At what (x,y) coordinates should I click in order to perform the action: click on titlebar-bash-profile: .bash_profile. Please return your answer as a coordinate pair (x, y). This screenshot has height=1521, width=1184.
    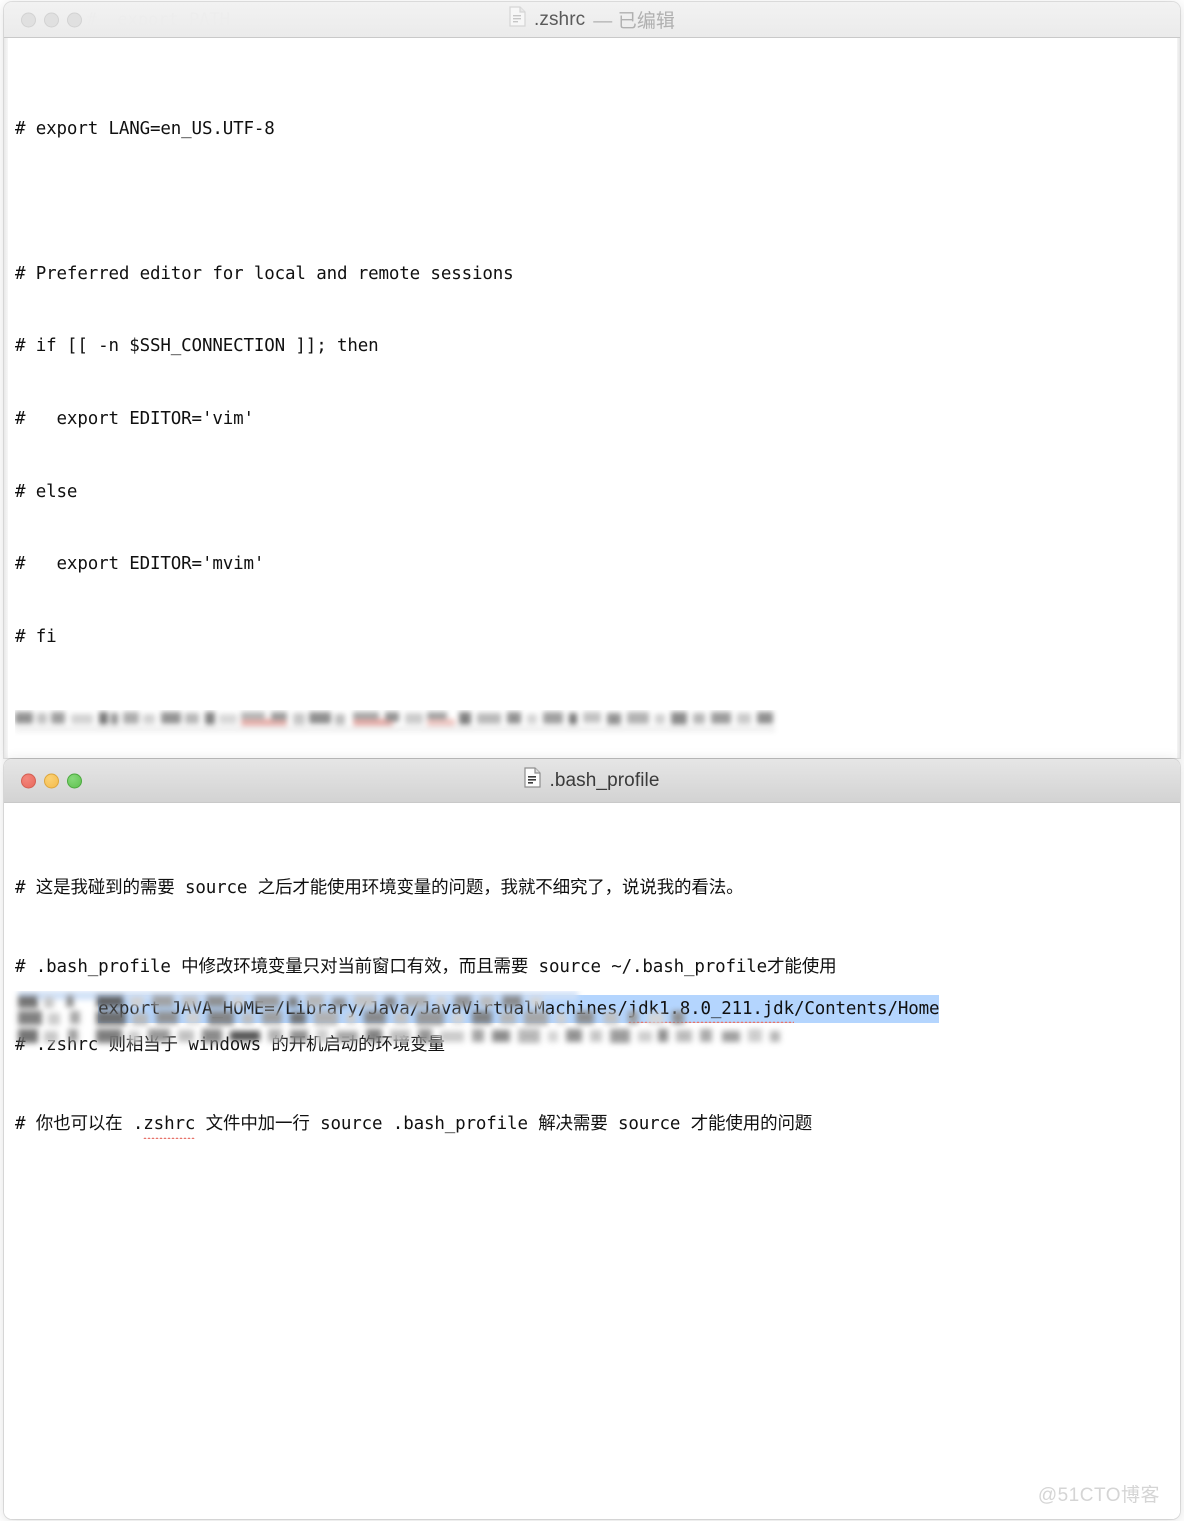
    Looking at the image, I should click on (592, 781).